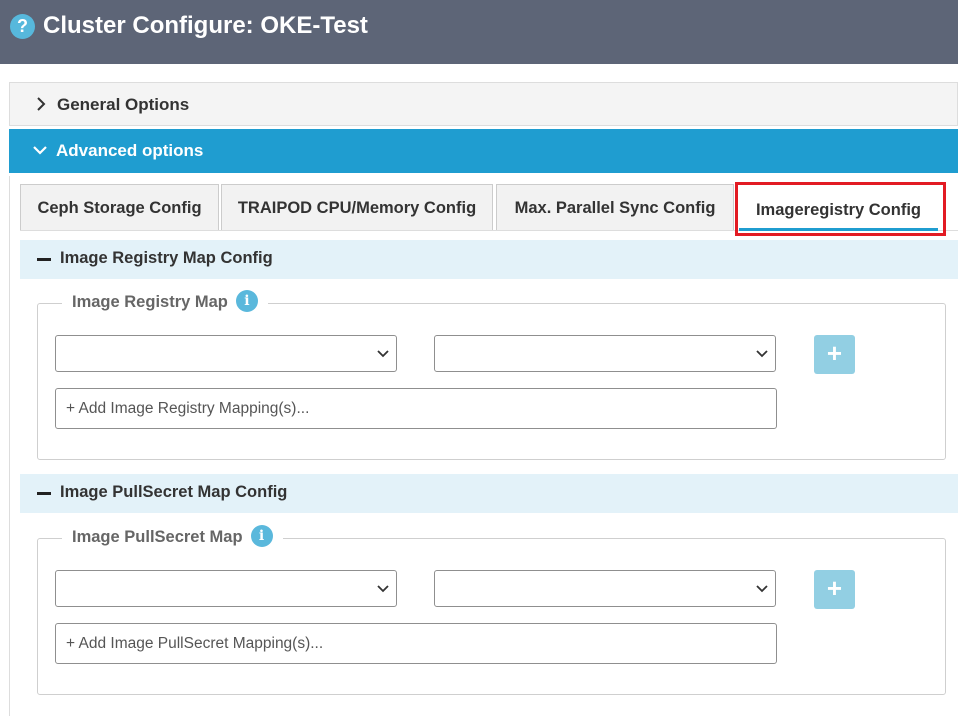 The width and height of the screenshot is (958, 716). What do you see at coordinates (226, 588) in the screenshot?
I see `pullsecret-source-select` at bounding box center [226, 588].